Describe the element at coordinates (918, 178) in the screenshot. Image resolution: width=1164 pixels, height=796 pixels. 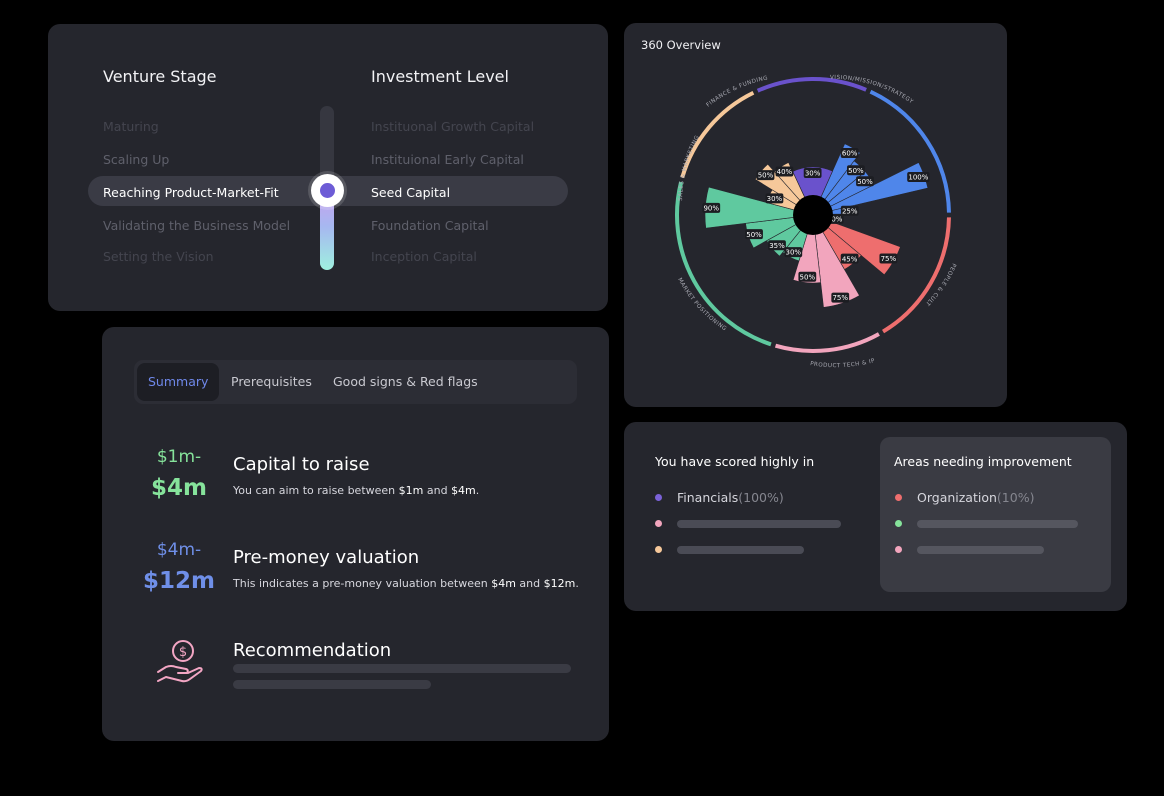
I see `value-label: 100%` at that location.